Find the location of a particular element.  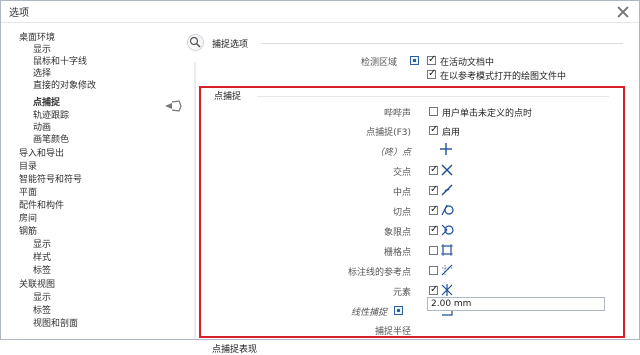

point-snap-behavior-title: 点捕捉表现 is located at coordinates (235, 350).